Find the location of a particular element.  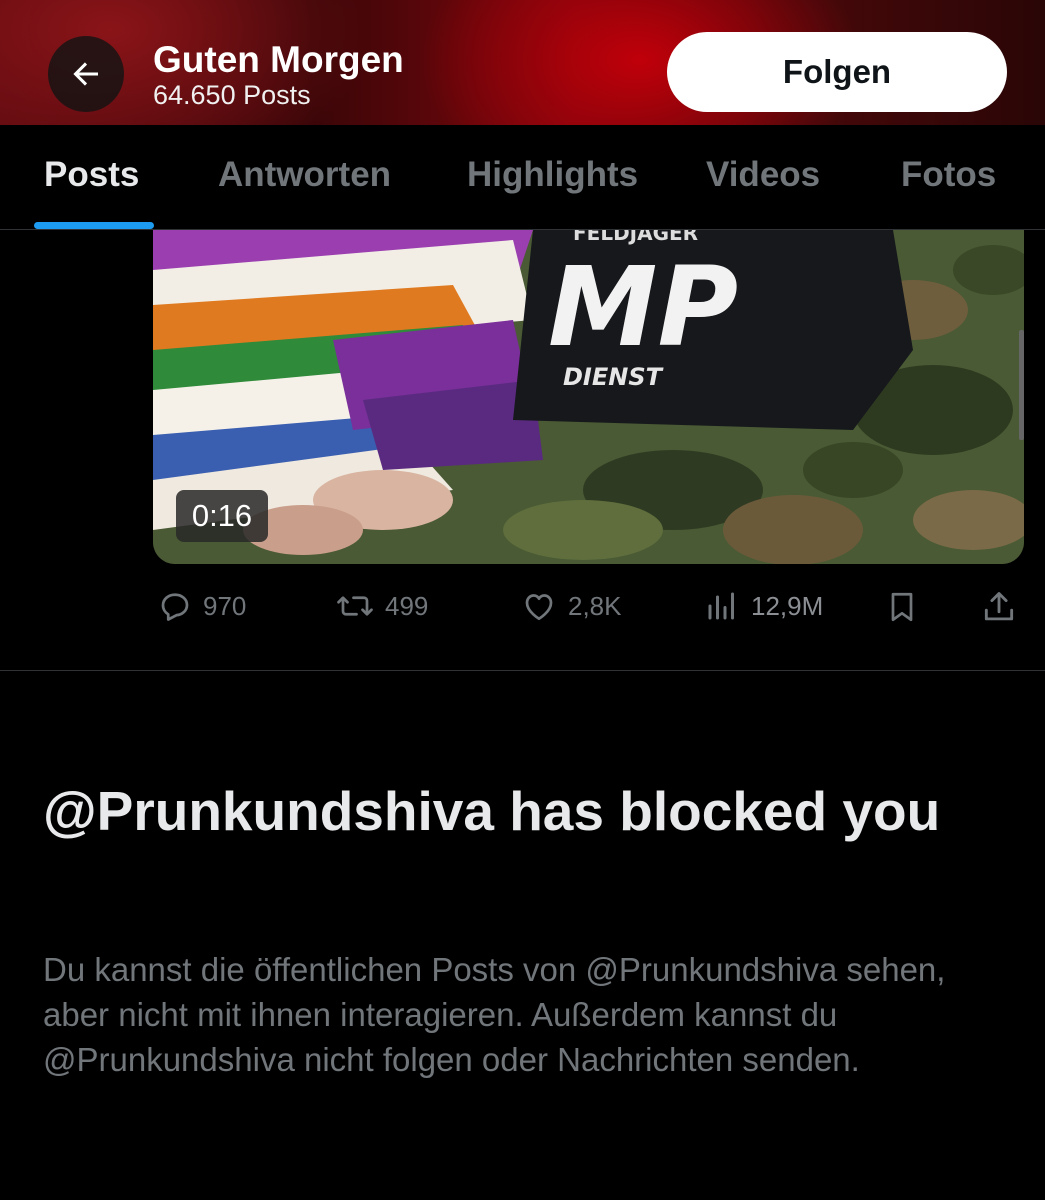

share-icon is located at coordinates (999, 606).